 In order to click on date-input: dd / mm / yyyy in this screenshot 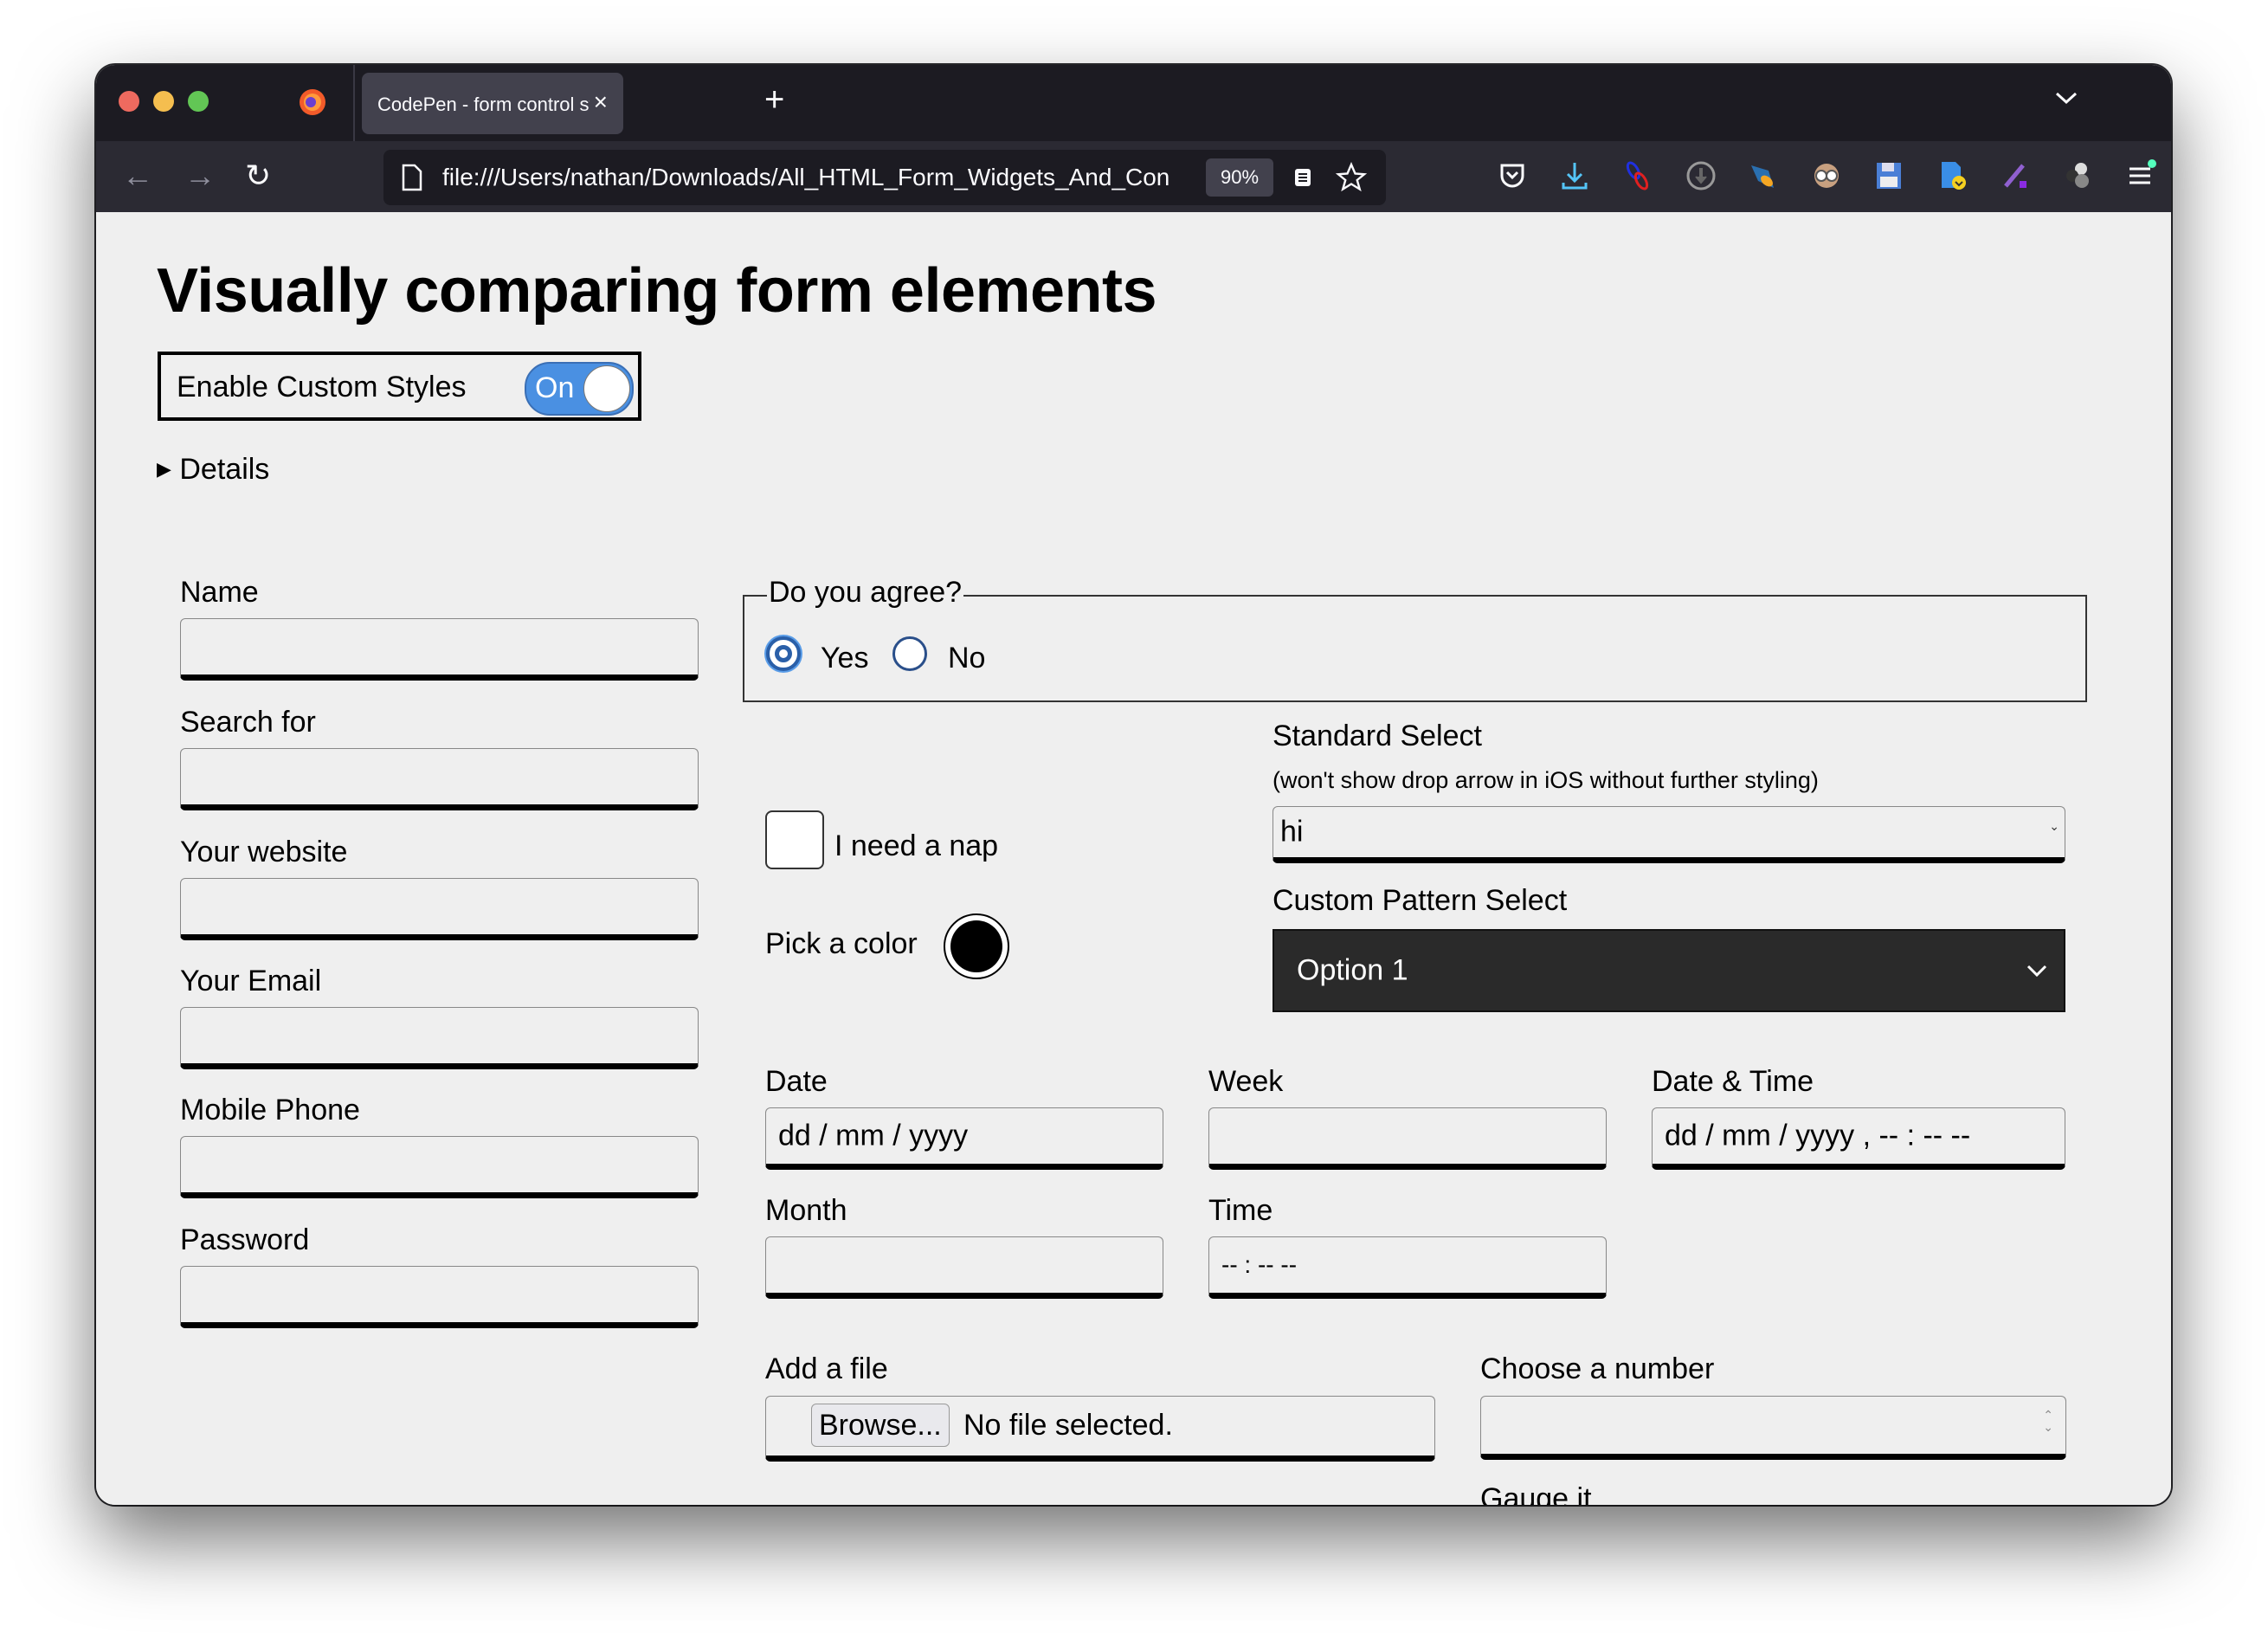, I will do `click(964, 1138)`.